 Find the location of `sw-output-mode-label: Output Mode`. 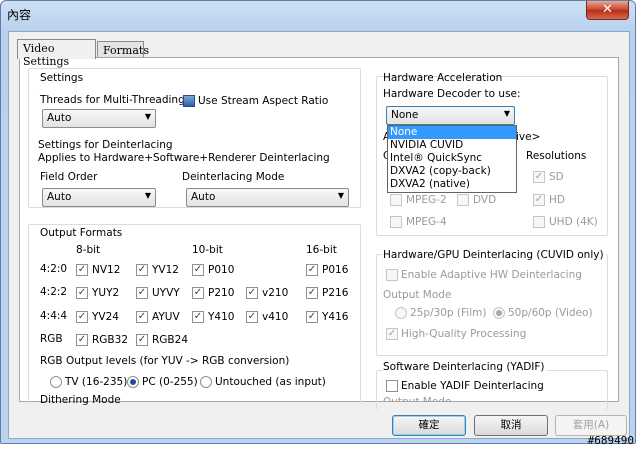

sw-output-mode-label: Output Mode is located at coordinates (417, 399).